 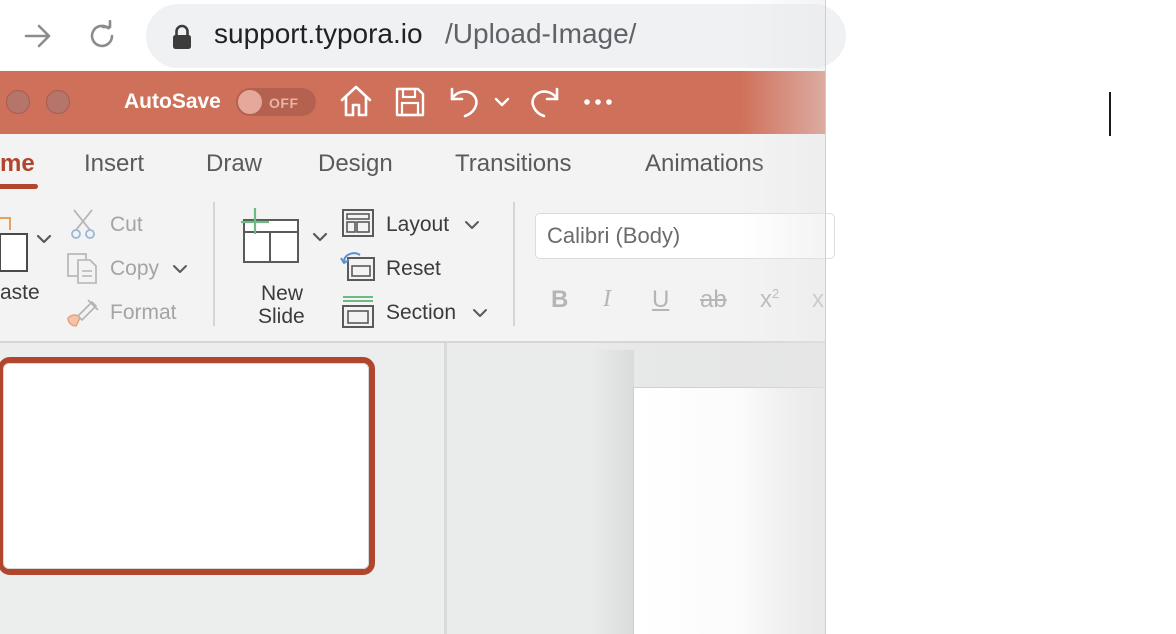 I want to click on tab-animations: Animations, so click(x=704, y=164).